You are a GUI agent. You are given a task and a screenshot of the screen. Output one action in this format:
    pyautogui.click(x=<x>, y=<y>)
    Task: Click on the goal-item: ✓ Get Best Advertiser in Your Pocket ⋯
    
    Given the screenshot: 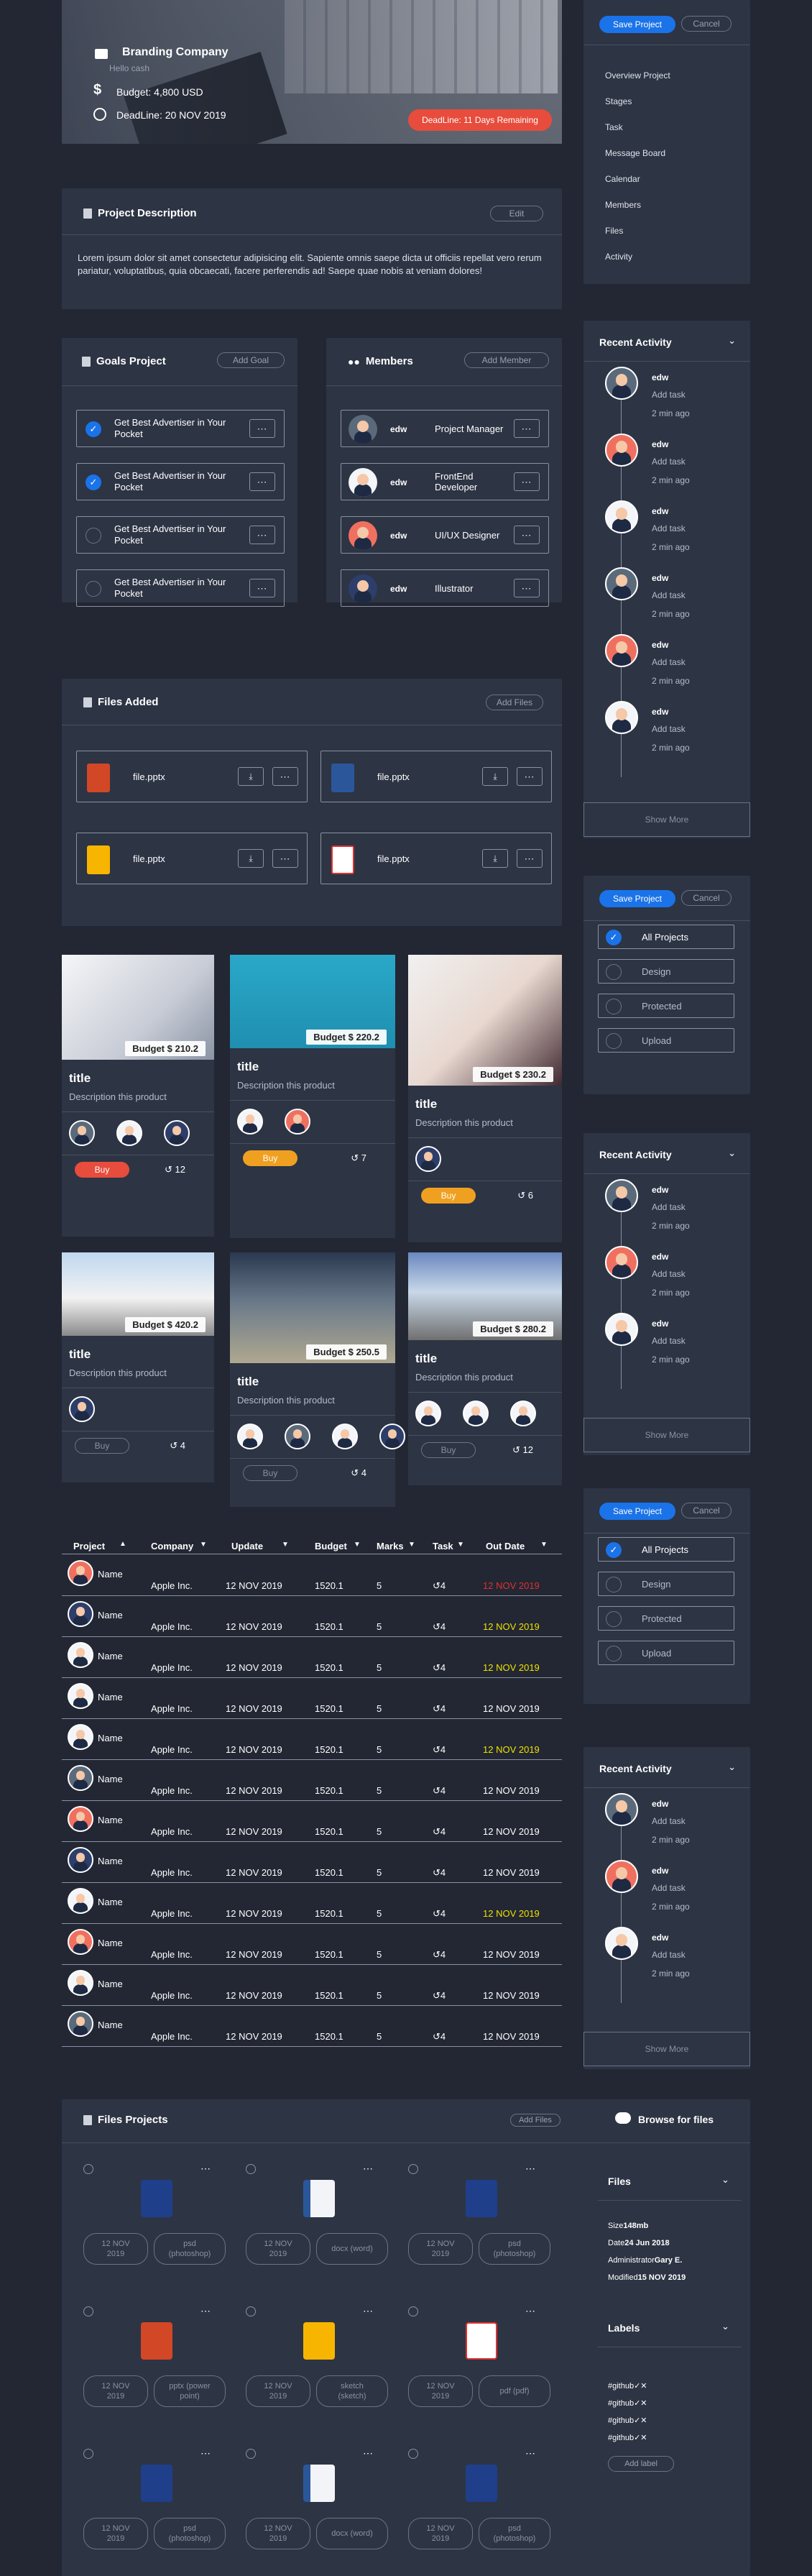 What is the action you would take?
    pyautogui.click(x=180, y=481)
    